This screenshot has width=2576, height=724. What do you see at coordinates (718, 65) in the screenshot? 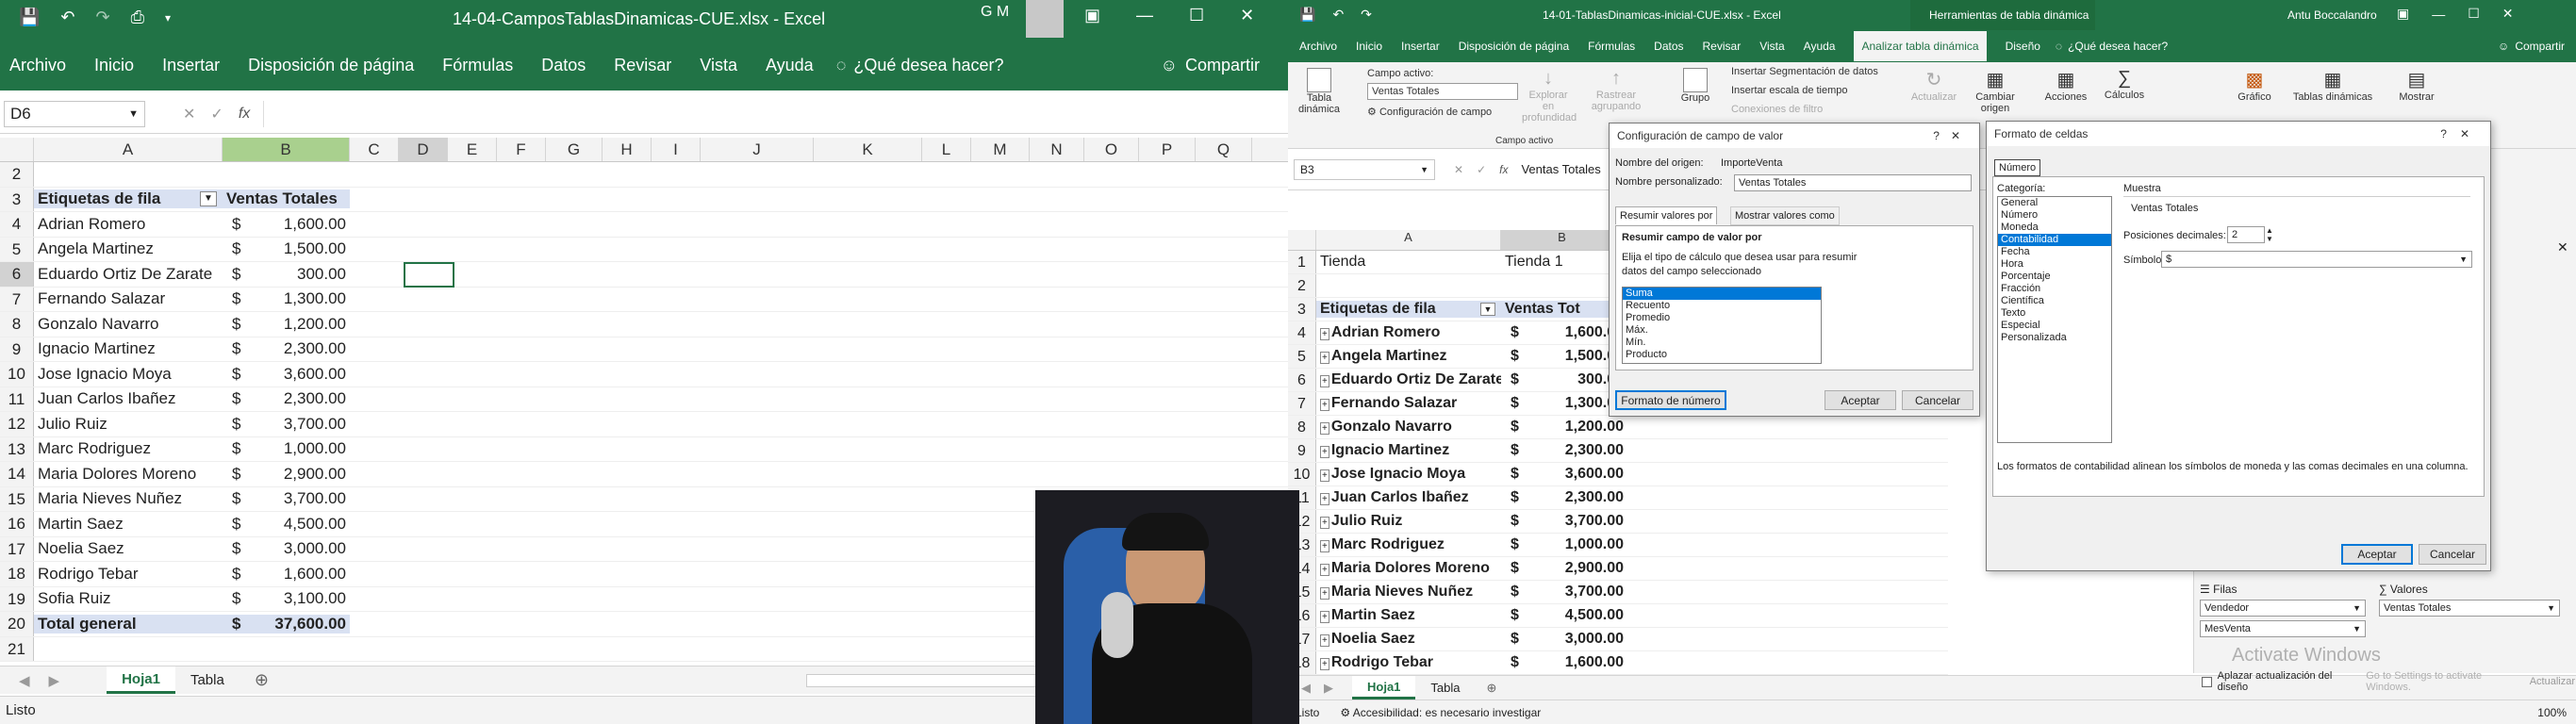
I see `ribbon-tab: Vista` at bounding box center [718, 65].